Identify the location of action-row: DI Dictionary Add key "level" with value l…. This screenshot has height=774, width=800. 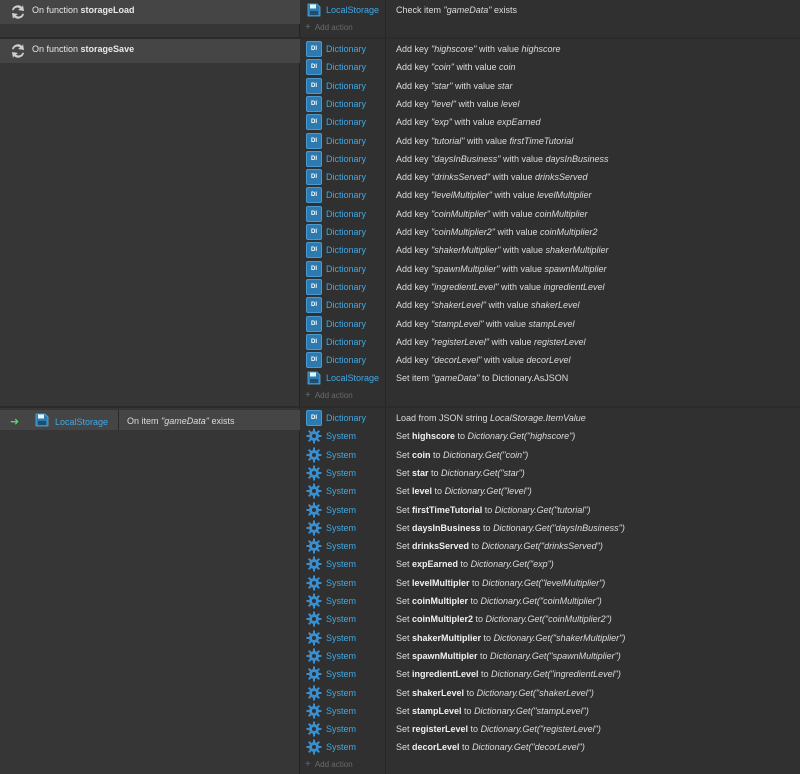
(550, 104).